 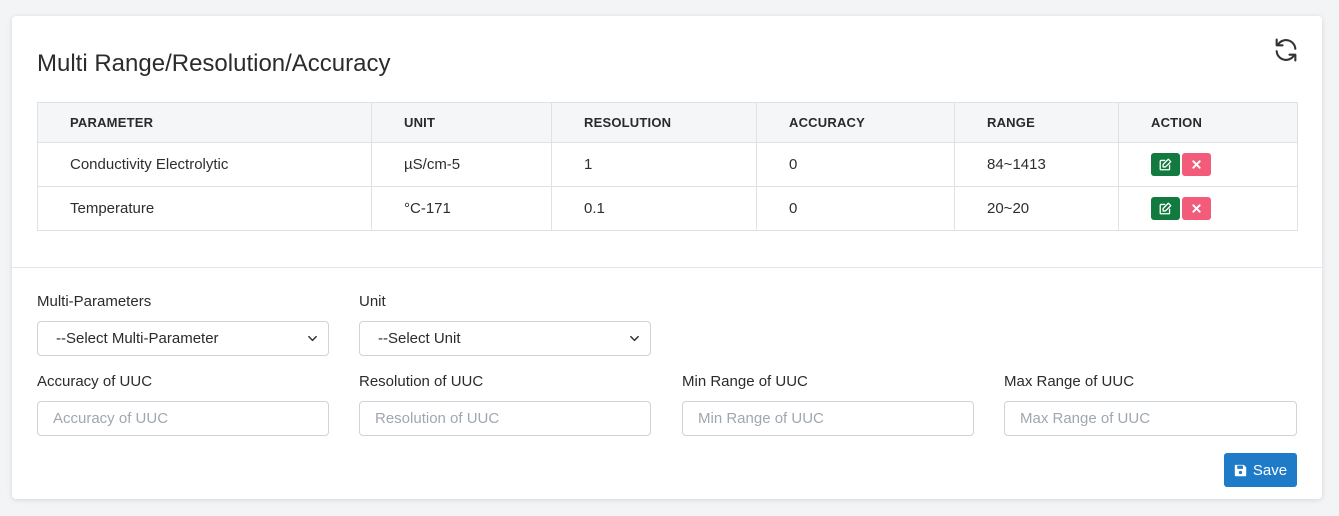 What do you see at coordinates (204, 208) in the screenshot?
I see `cell-parameter: Temperature` at bounding box center [204, 208].